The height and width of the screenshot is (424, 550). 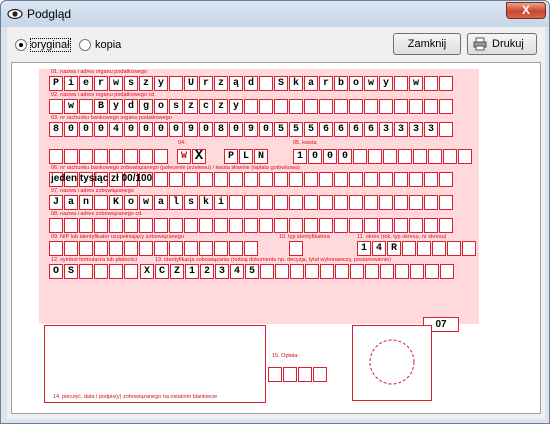 I want to click on field-07-row: Jan Kowalski, so click(x=251, y=202).